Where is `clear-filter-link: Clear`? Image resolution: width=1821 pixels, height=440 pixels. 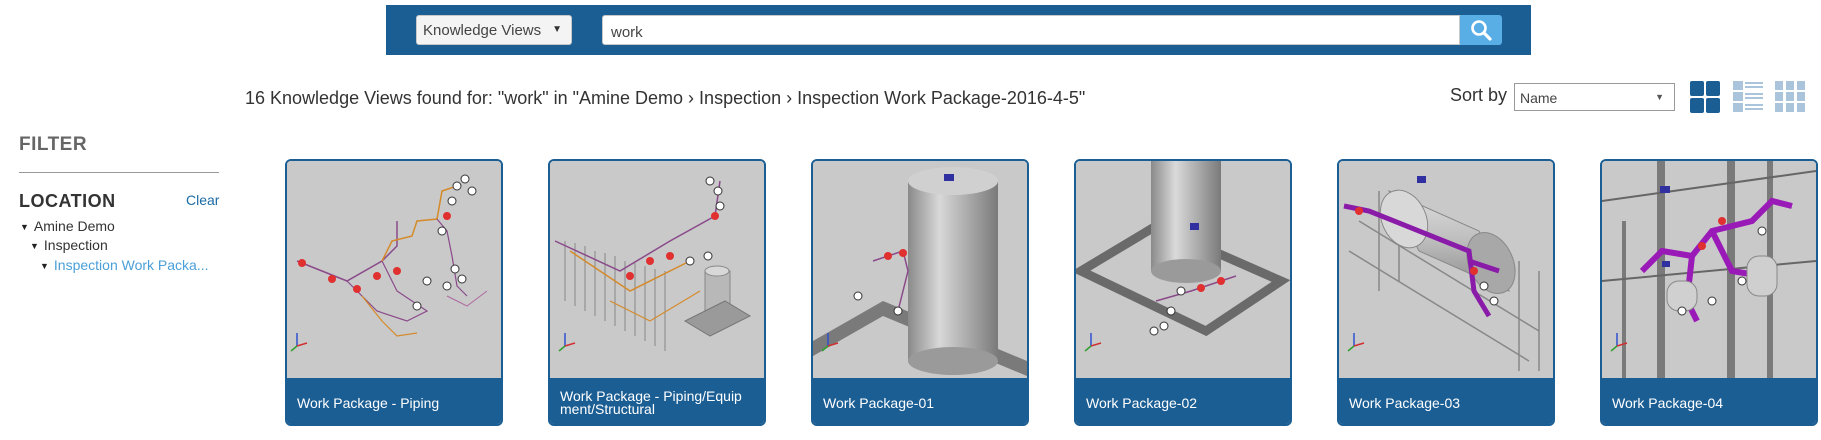 clear-filter-link: Clear is located at coordinates (202, 200).